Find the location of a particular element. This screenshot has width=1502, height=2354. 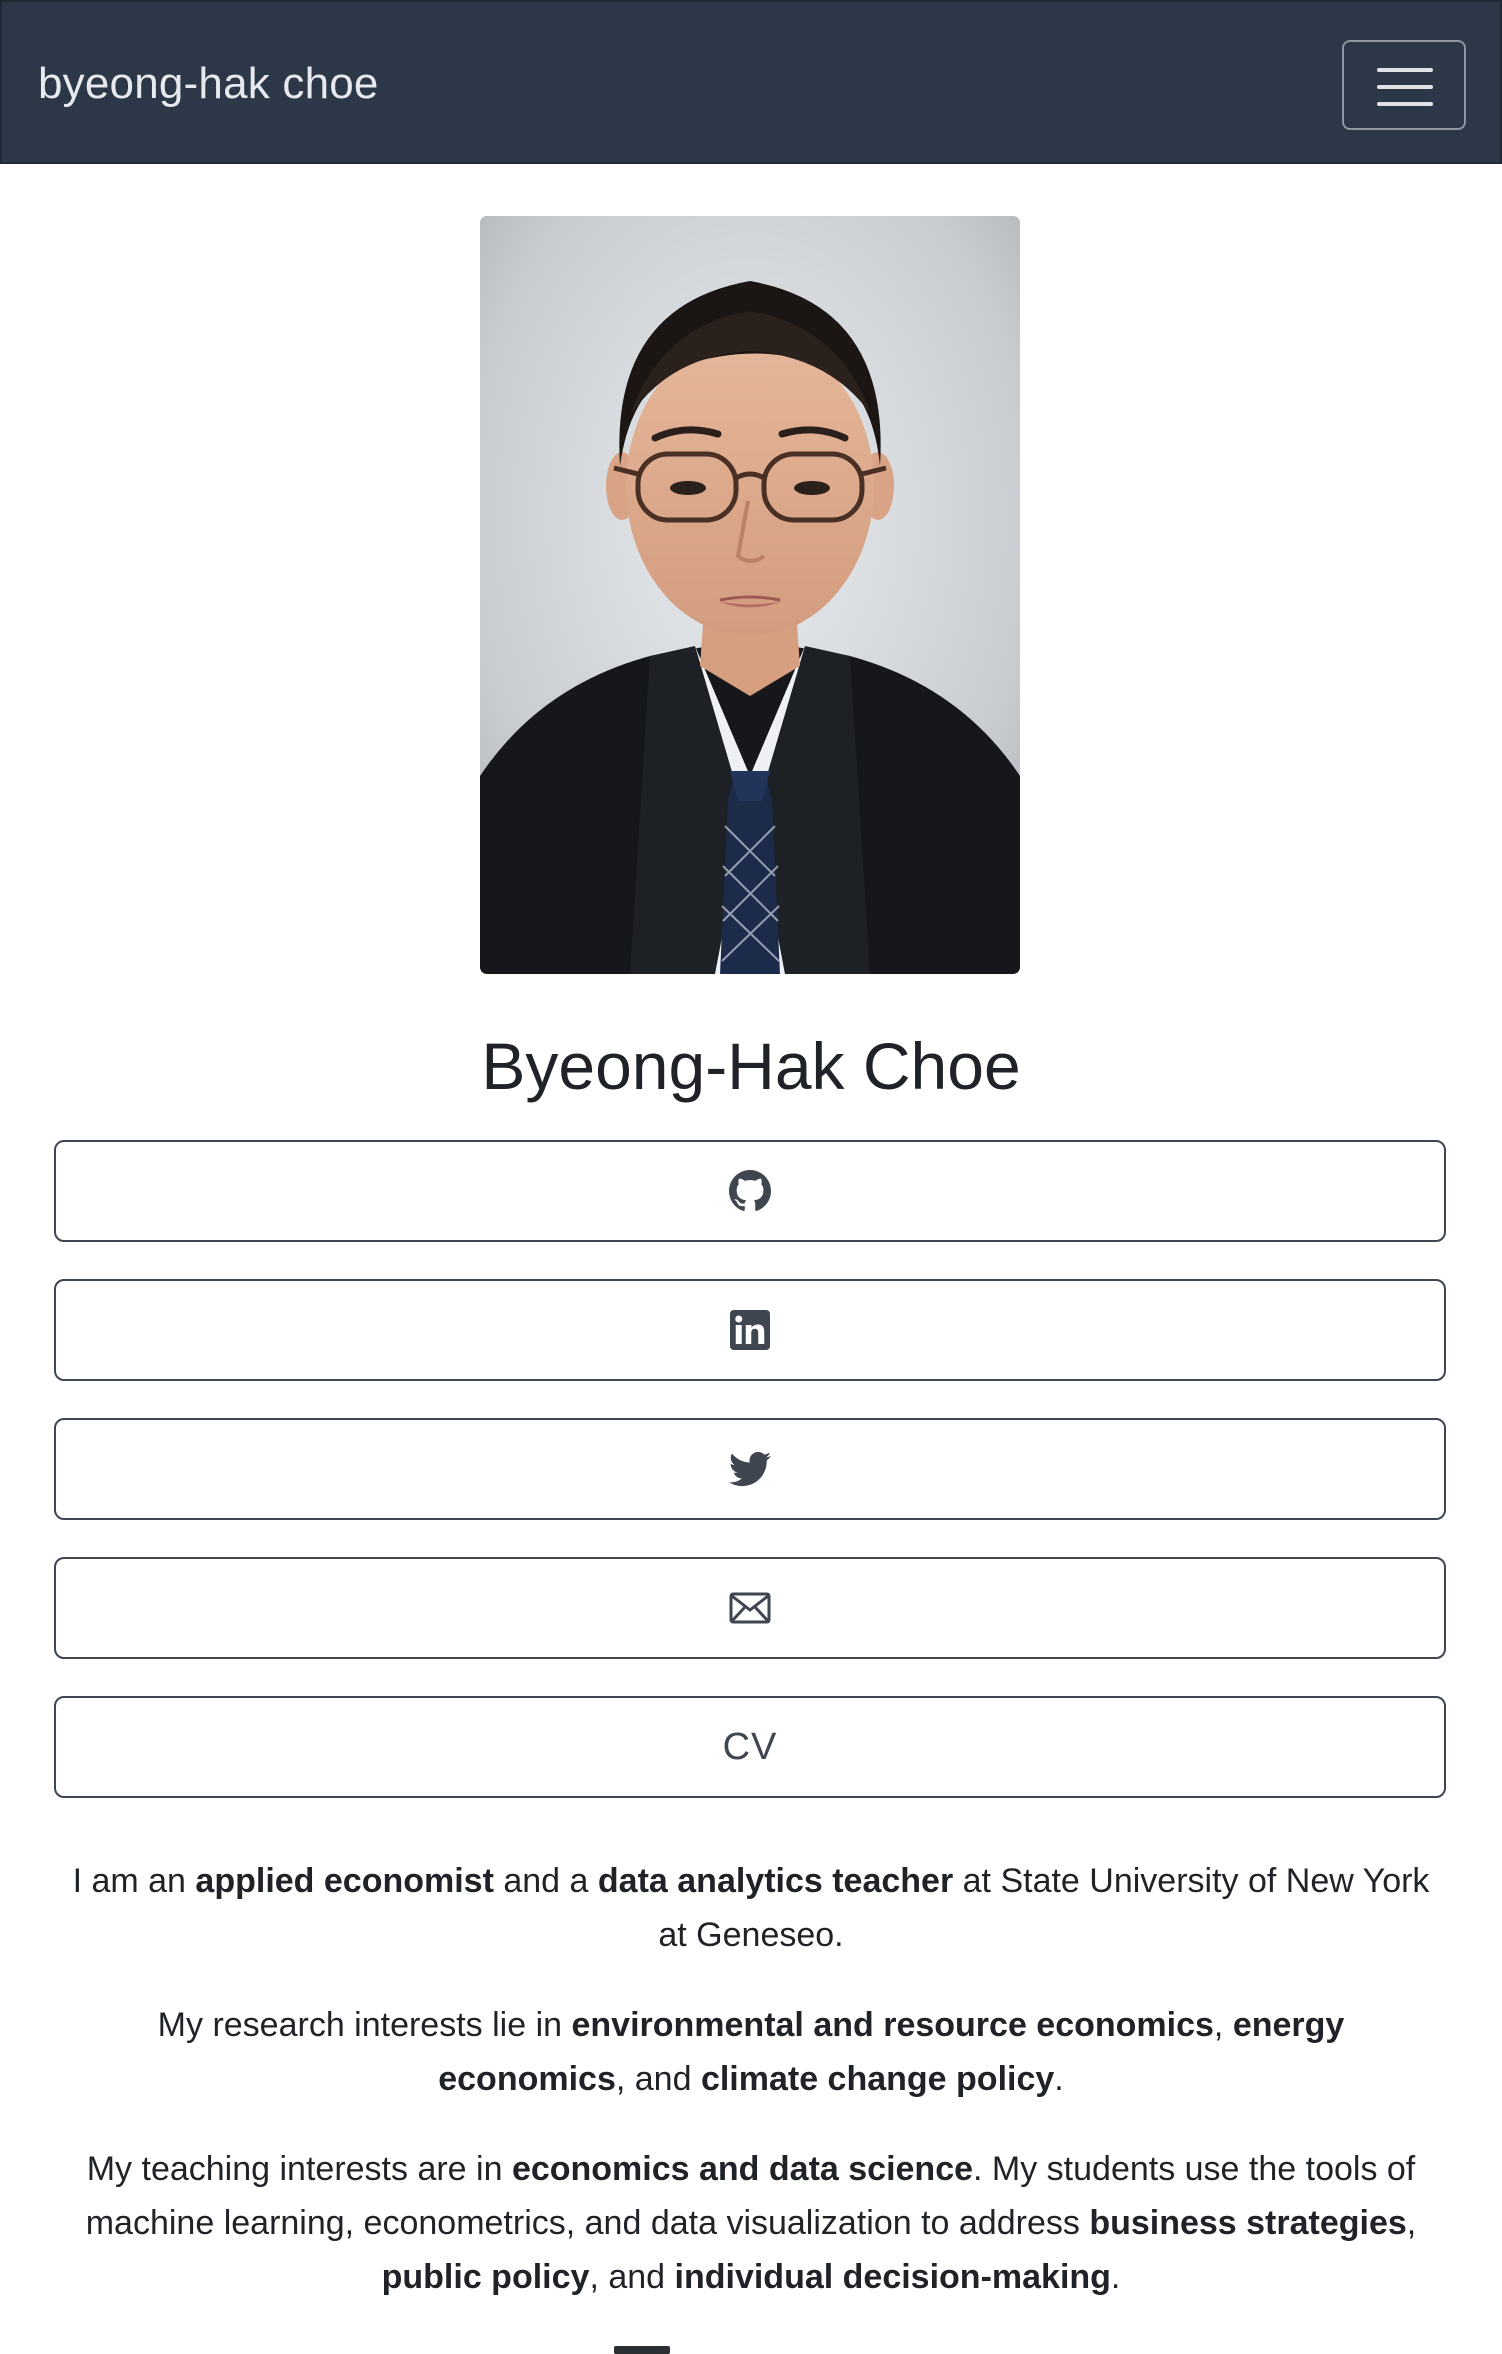

twitter-link-button is located at coordinates (750, 1469).